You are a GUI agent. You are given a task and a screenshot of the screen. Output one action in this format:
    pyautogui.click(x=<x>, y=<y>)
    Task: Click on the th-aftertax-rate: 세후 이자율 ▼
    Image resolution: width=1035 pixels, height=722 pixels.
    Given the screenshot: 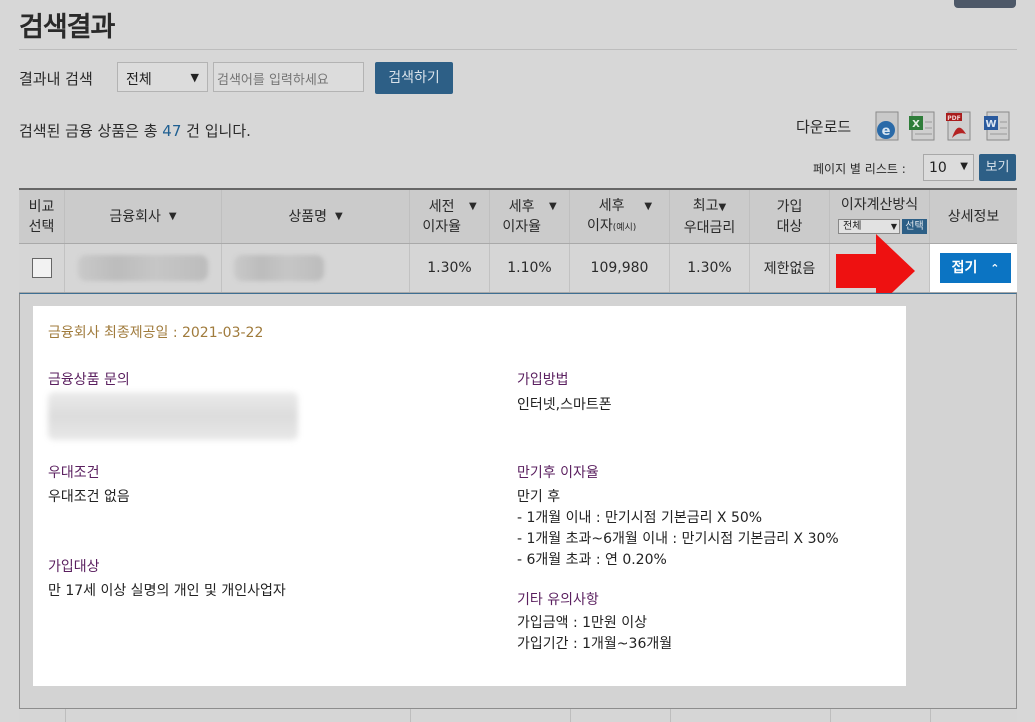 What is the action you would take?
    pyautogui.click(x=530, y=216)
    